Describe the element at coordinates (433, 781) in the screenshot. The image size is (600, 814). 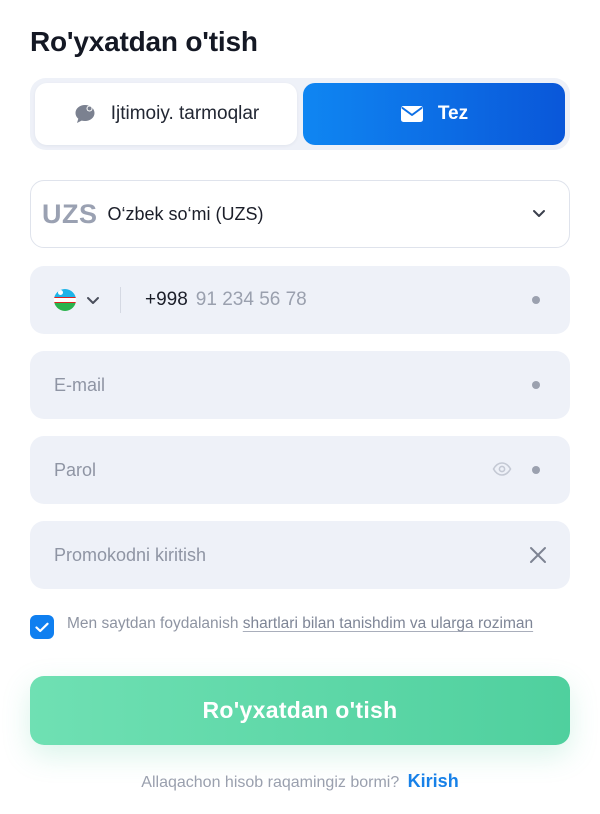
I see `login-link: Kirish` at that location.